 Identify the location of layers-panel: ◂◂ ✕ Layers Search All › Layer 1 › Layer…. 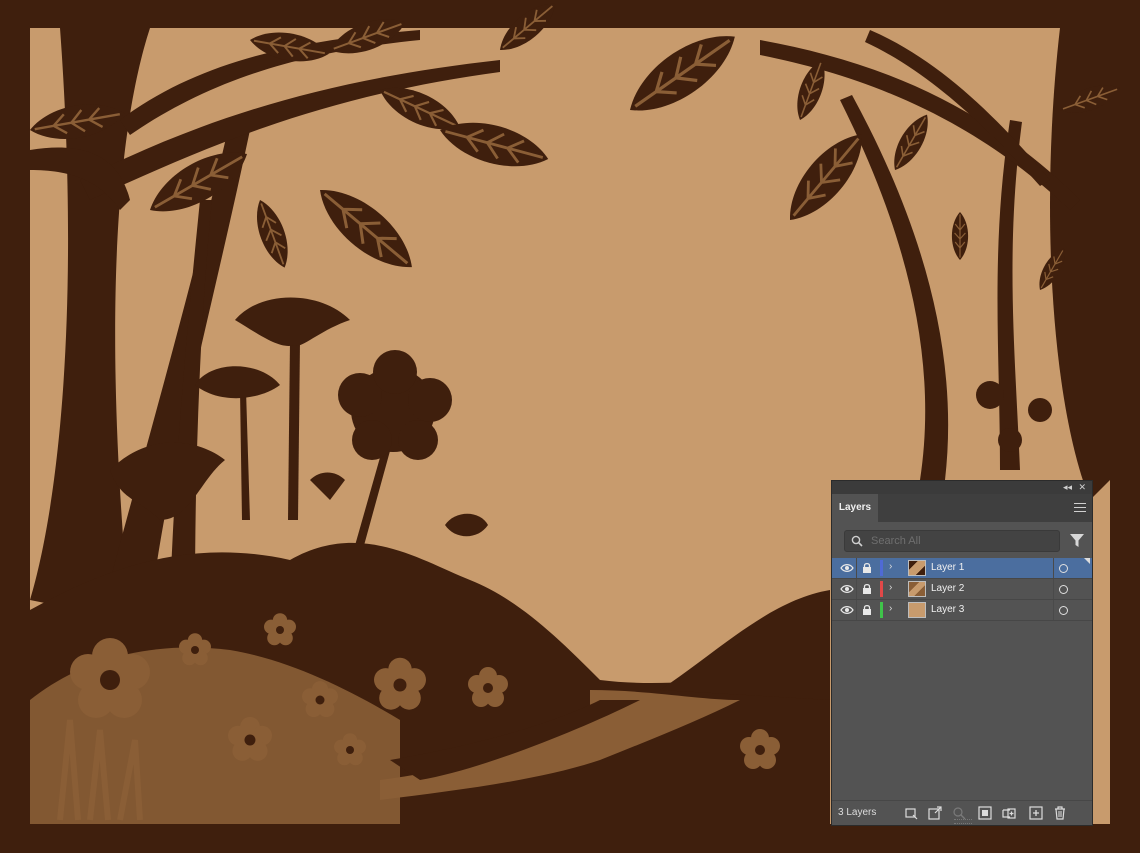
(962, 653).